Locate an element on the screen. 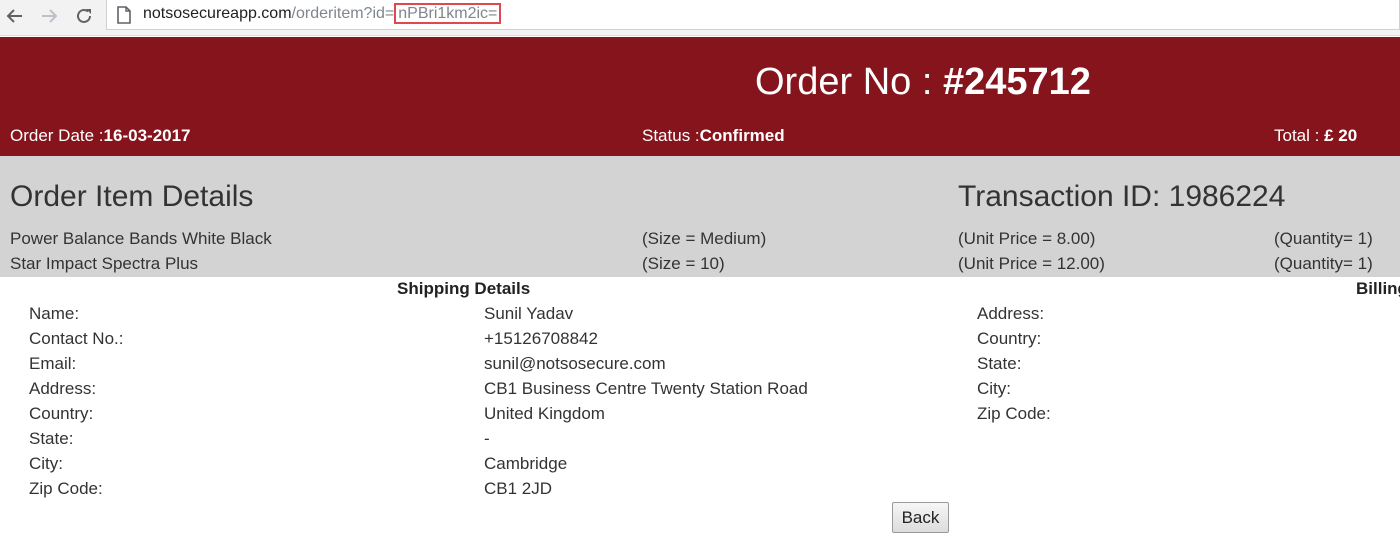  shipping-label: City: is located at coordinates (46, 463).